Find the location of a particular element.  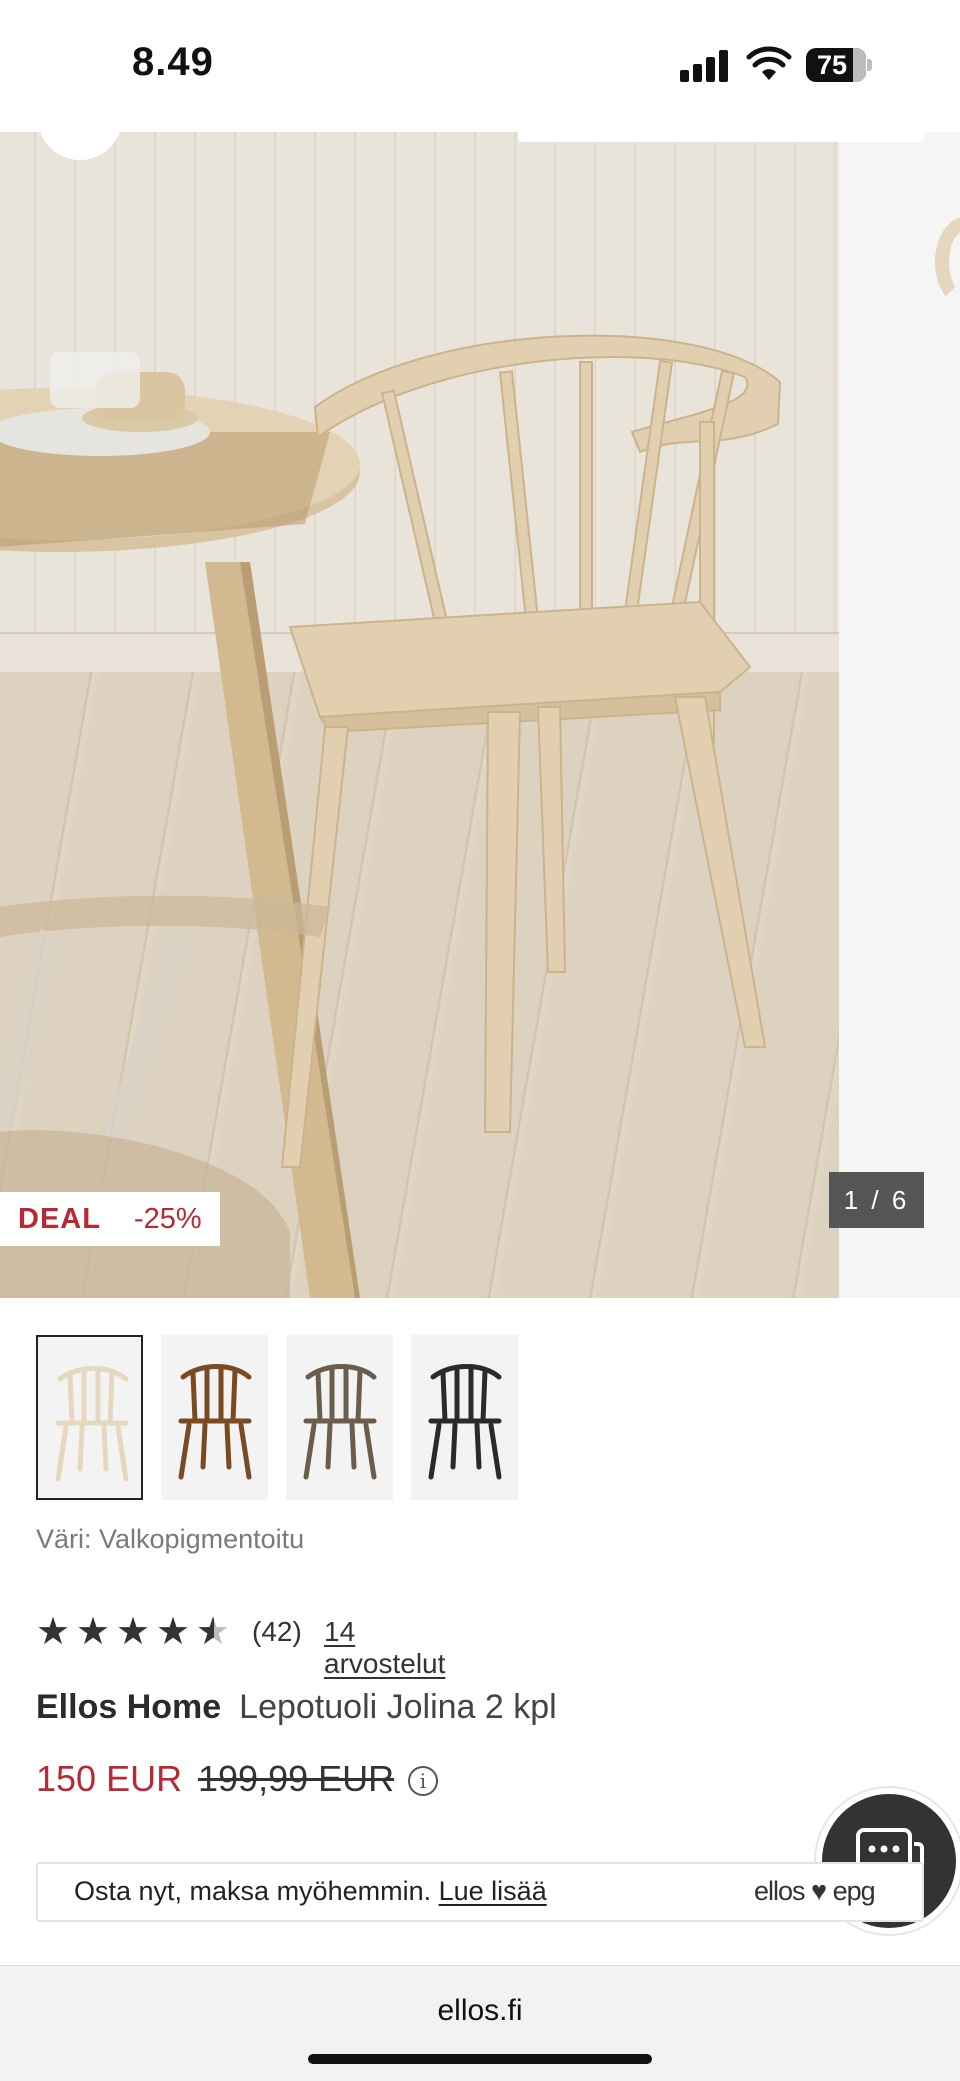

battery-icon: 75 is located at coordinates (839, 65).